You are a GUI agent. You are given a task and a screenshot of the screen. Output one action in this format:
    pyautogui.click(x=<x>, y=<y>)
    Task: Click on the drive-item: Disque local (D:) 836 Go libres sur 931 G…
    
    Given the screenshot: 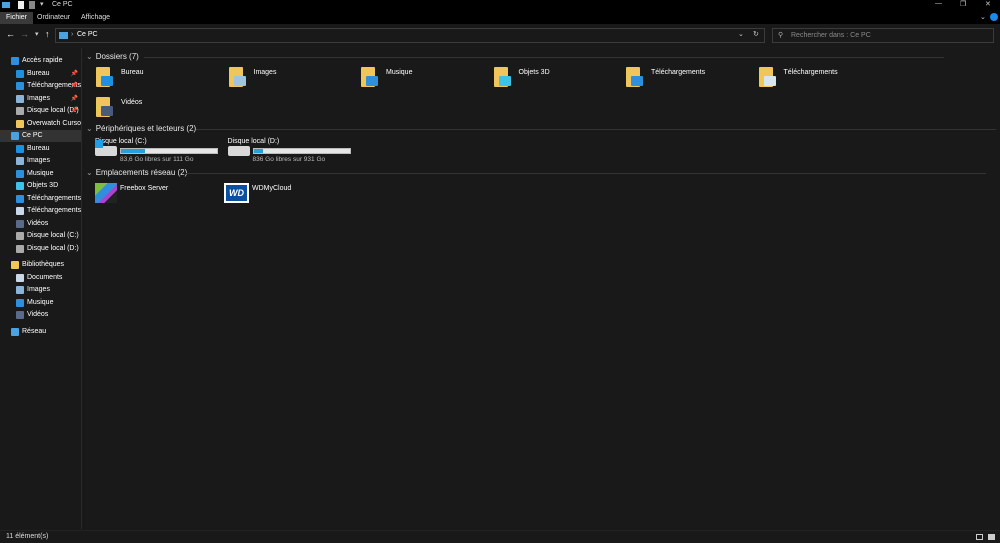 What is the action you would take?
    pyautogui.click(x=292, y=150)
    